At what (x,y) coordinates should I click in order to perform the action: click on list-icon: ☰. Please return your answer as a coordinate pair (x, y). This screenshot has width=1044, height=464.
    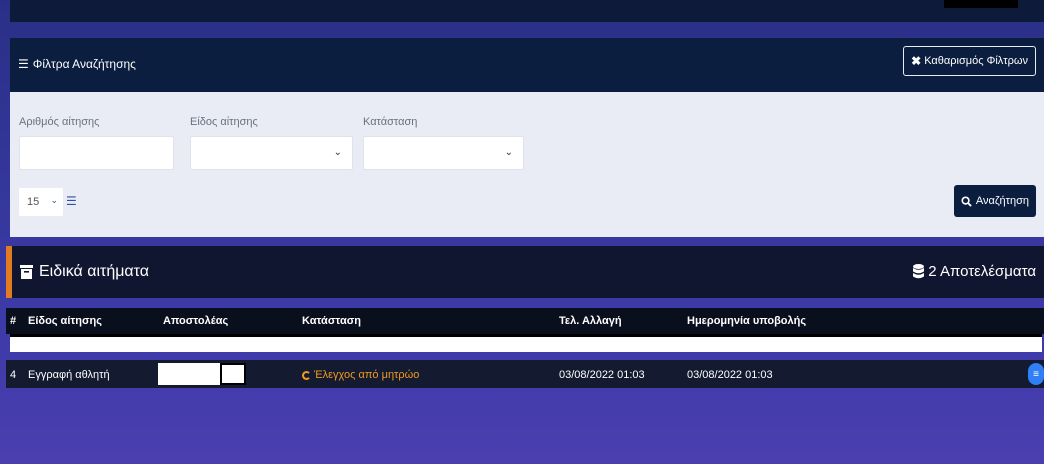
    Looking at the image, I should click on (71, 201).